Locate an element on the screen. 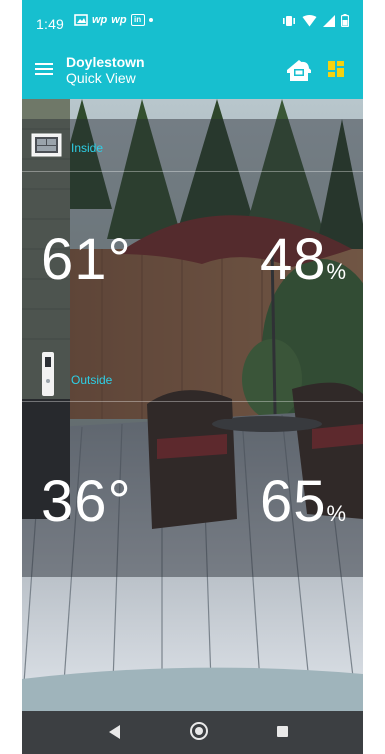 The image size is (385, 754). status-bar: 1:49 wp wp in is located at coordinates (192, 22).